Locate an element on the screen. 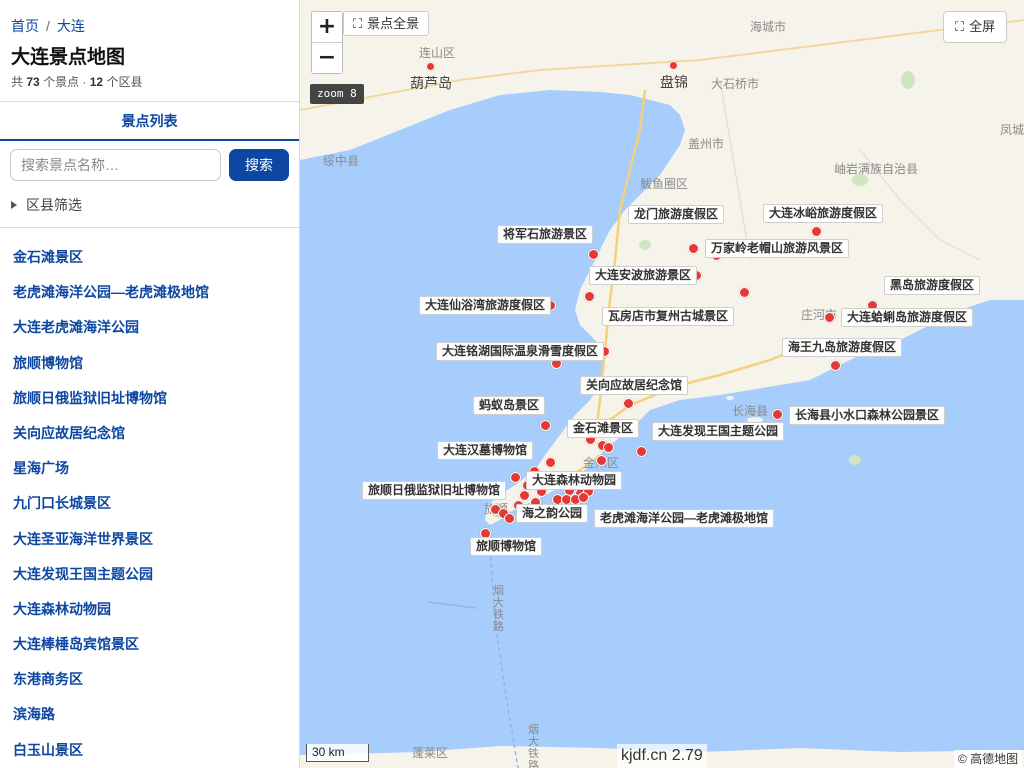 The image size is (1024, 768). poi-label: 大连仙浴湾旅游度假区 is located at coordinates (485, 305).